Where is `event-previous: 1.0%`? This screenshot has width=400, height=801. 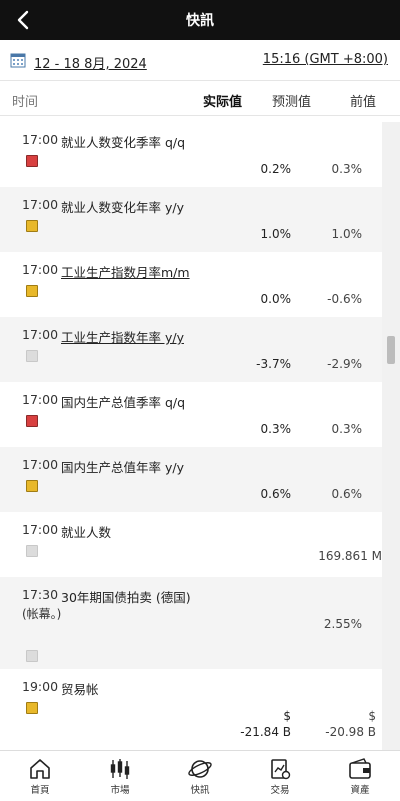 event-previous: 1.0% is located at coordinates (347, 234).